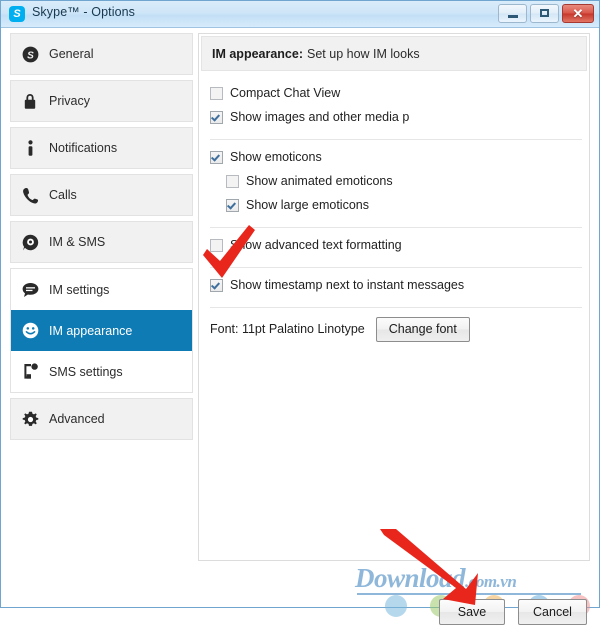  Describe the element at coordinates (30, 148) in the screenshot. I see `info-icon` at that location.